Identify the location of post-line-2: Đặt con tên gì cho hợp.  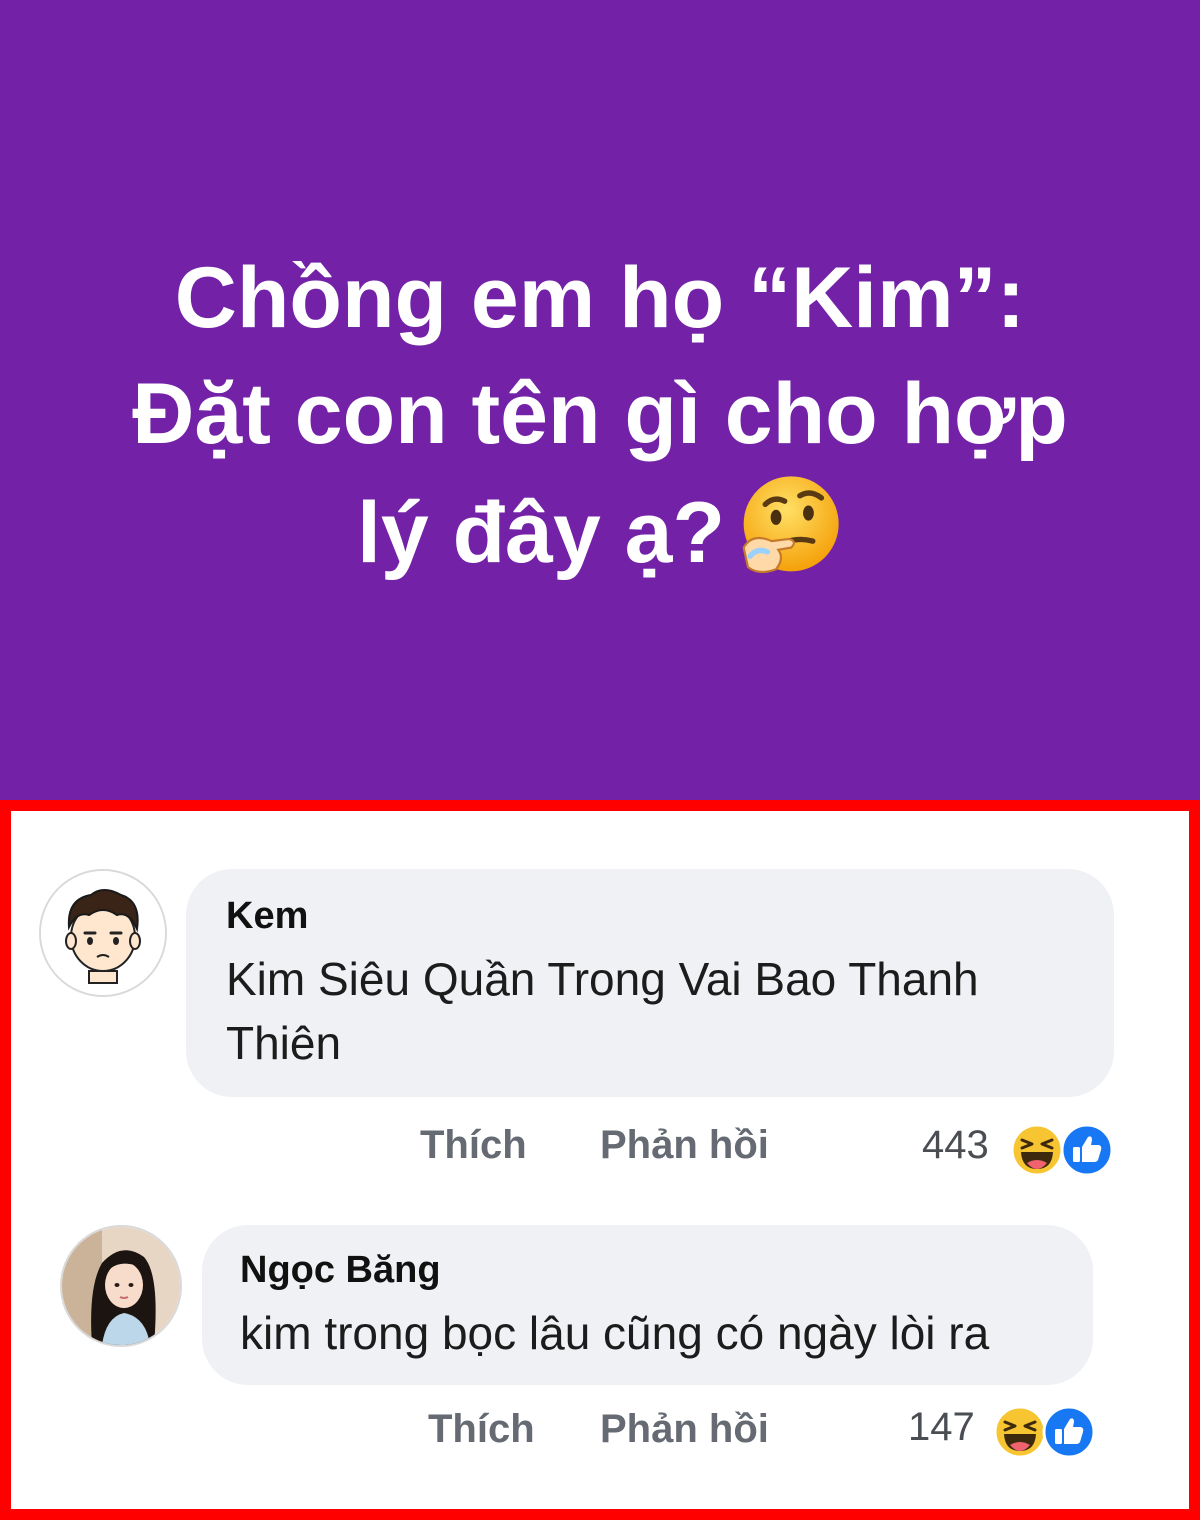
(600, 413).